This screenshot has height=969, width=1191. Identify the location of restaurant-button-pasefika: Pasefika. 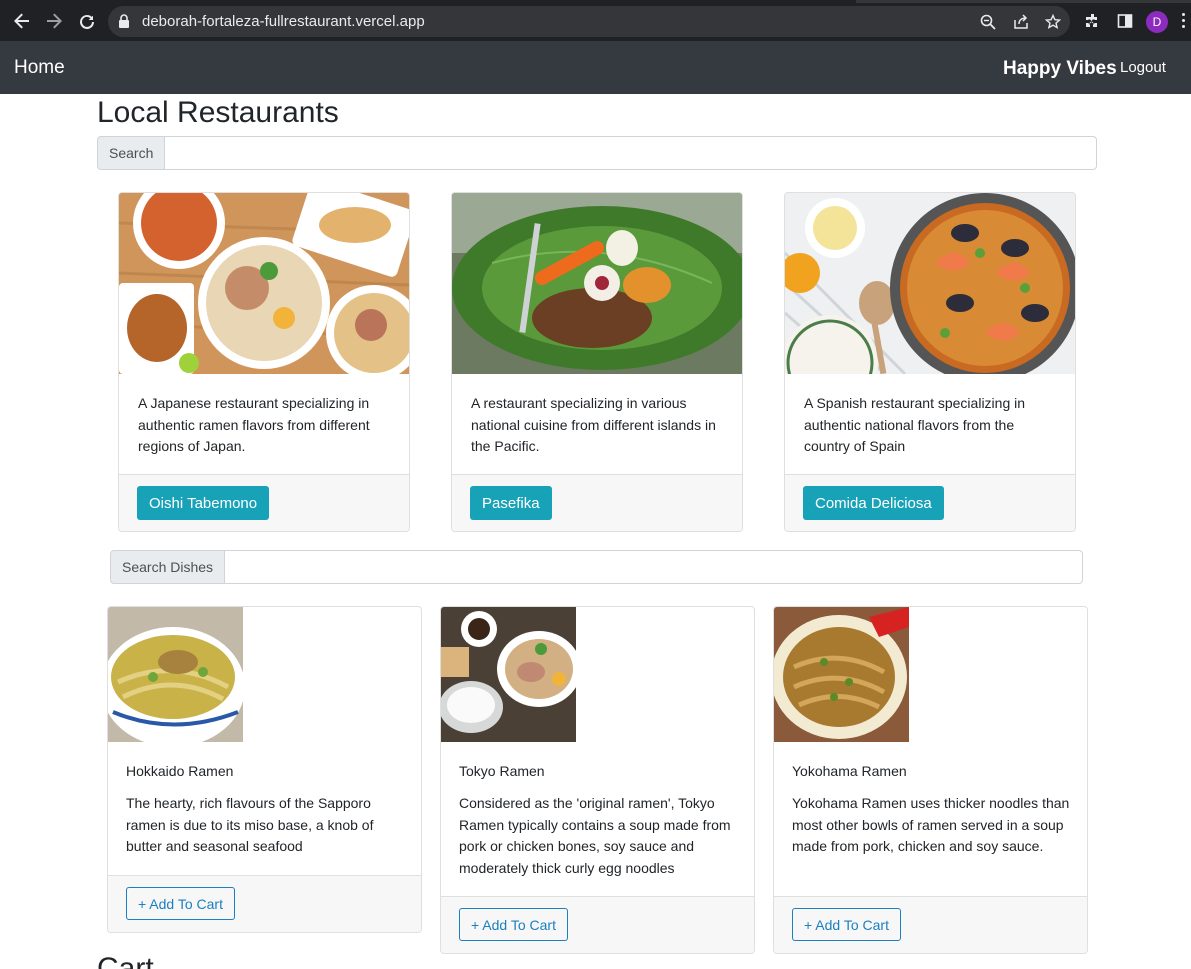
(511, 503).